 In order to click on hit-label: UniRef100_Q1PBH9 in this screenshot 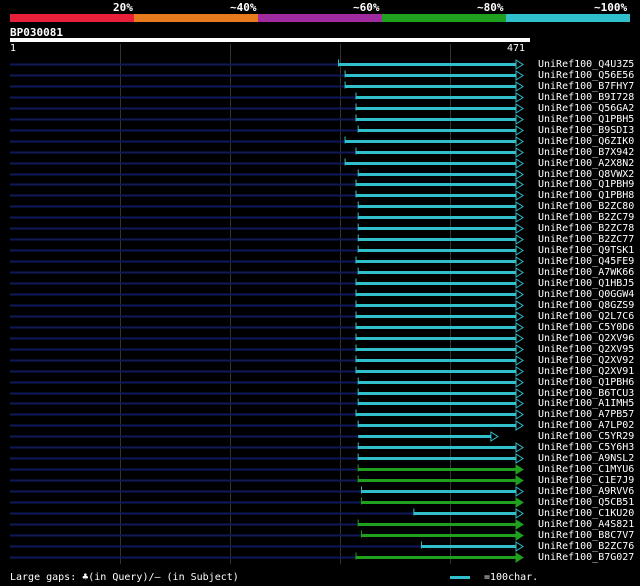, I will do `click(586, 184)`.